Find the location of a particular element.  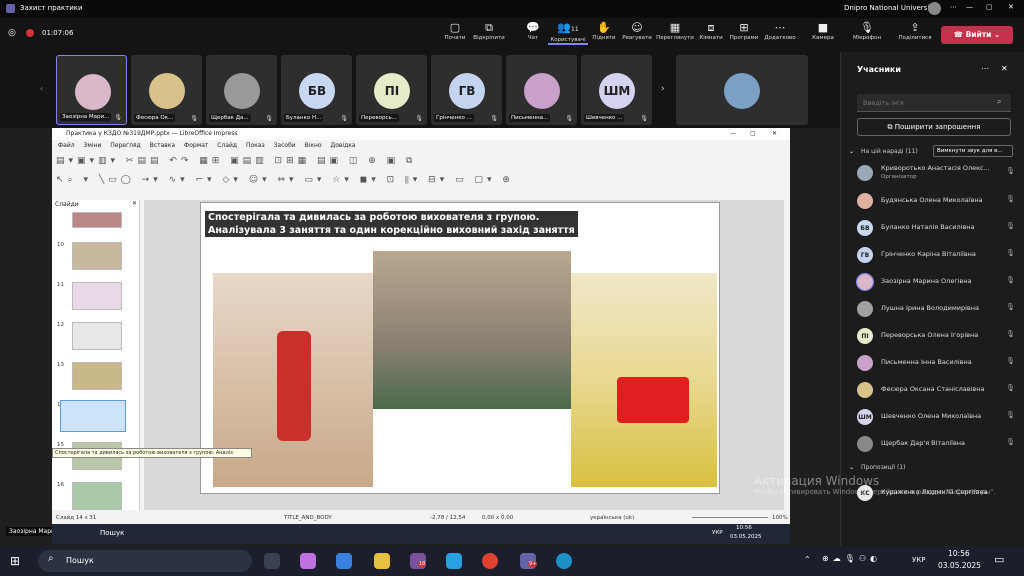

menu-insert: Вставка is located at coordinates (162, 145).